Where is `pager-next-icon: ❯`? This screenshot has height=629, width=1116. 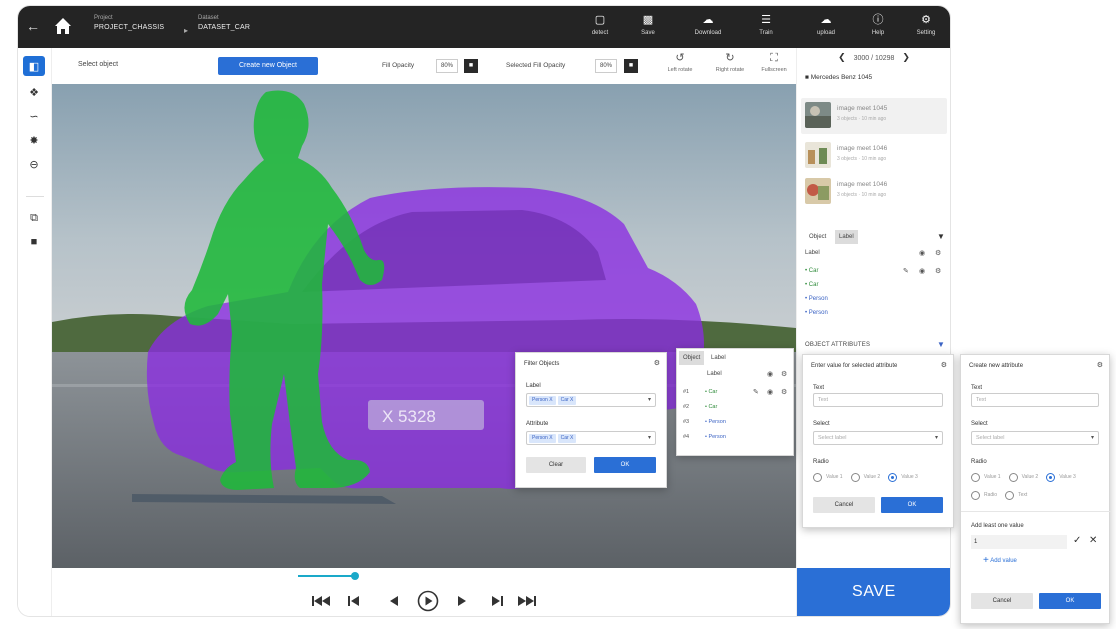 pager-next-icon: ❯ is located at coordinates (906, 57).